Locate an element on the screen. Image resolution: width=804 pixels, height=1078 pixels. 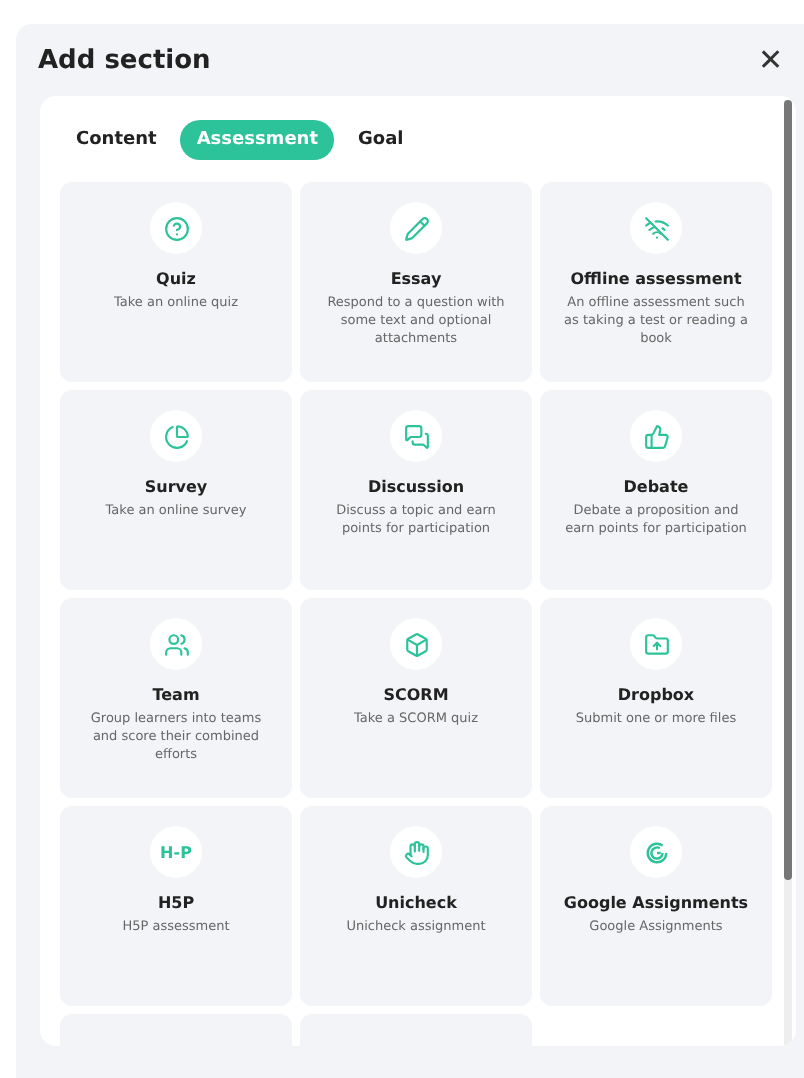
card-title: Offline assessment is located at coordinates (656, 279).